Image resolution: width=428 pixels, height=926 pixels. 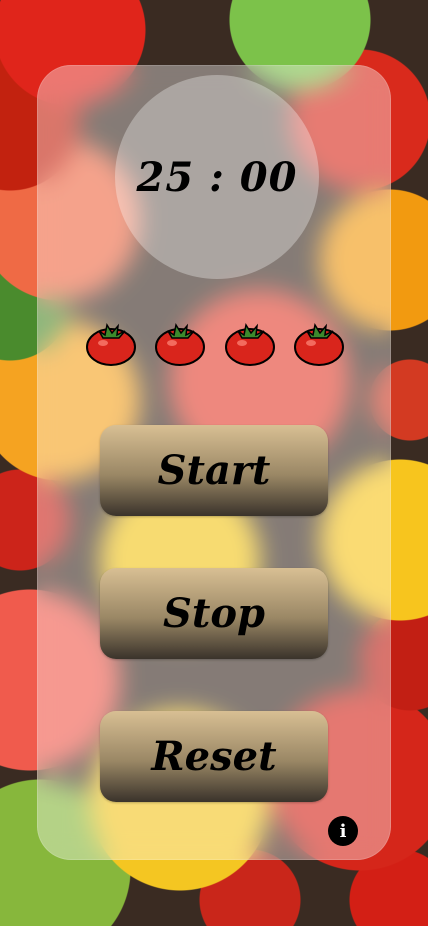 I want to click on pomodoro-counter, so click(x=215, y=343).